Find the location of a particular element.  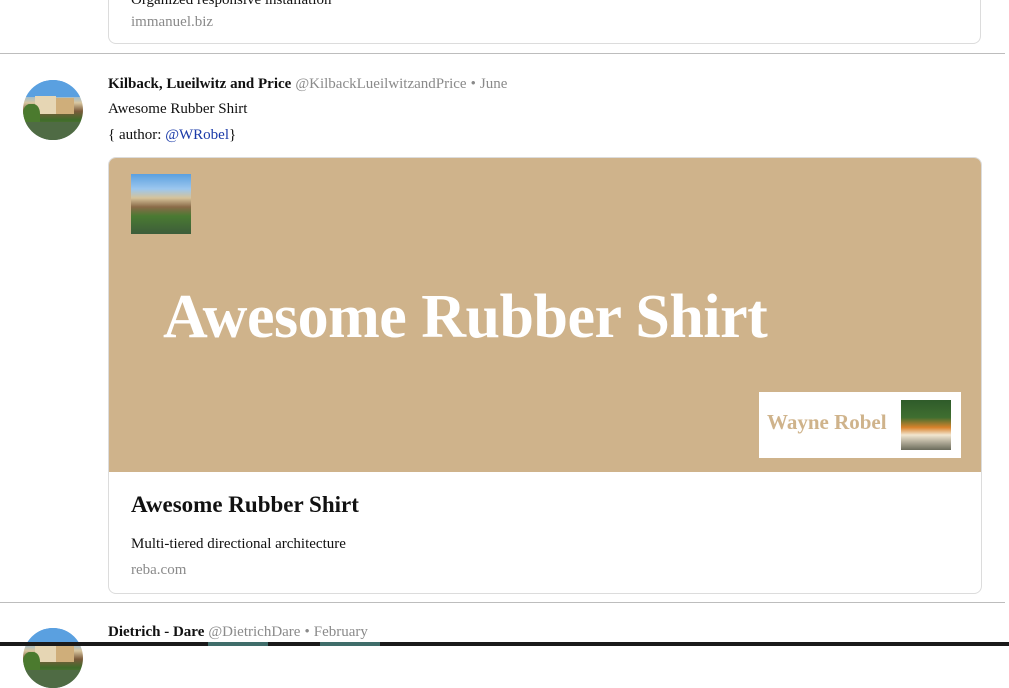

badge-author-image is located at coordinates (926, 425).